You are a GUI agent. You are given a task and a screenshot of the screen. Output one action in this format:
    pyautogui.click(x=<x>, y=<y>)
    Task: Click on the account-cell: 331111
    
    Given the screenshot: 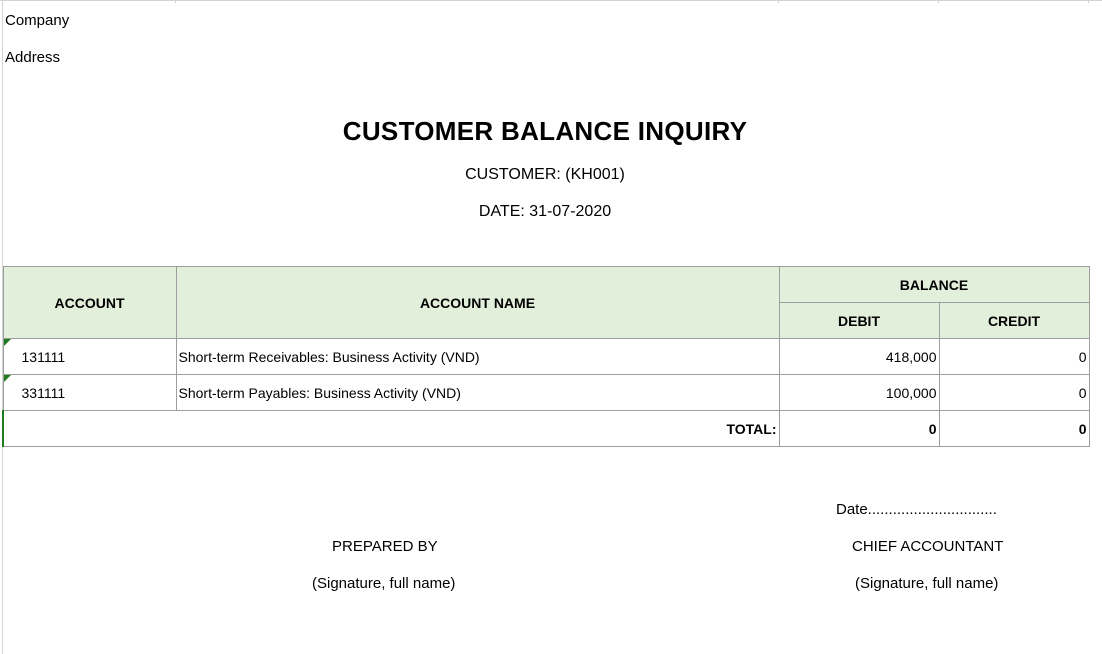 What is the action you would take?
    pyautogui.click(x=89, y=392)
    